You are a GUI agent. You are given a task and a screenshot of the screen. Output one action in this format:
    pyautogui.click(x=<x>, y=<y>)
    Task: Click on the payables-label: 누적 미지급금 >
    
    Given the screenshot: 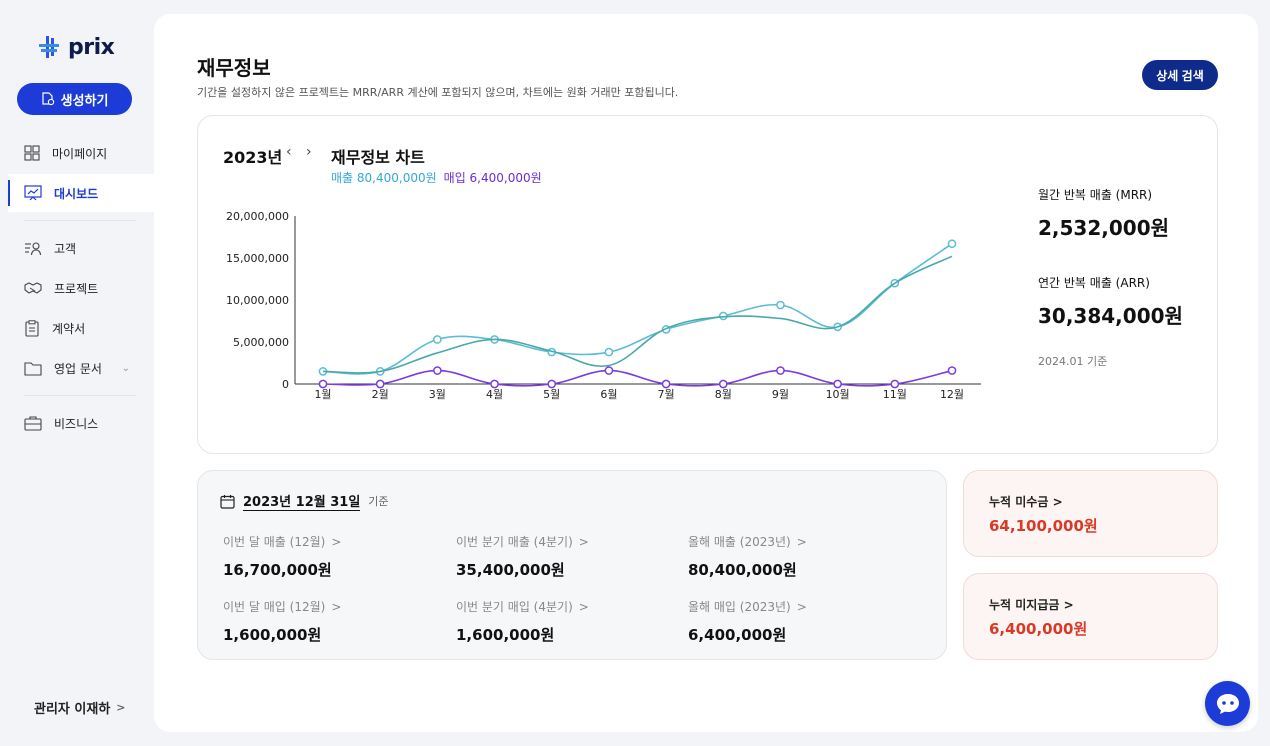 What is the action you would take?
    pyautogui.click(x=1031, y=605)
    